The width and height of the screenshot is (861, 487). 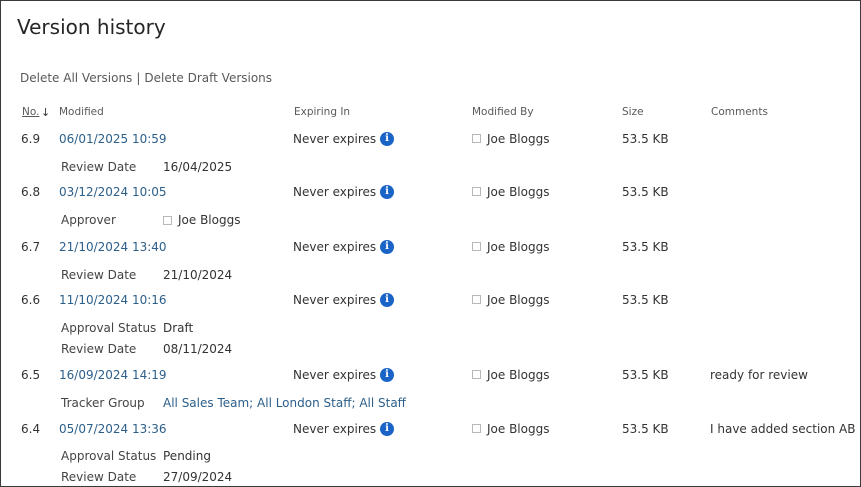 I want to click on column-header-size: Size, so click(x=633, y=112).